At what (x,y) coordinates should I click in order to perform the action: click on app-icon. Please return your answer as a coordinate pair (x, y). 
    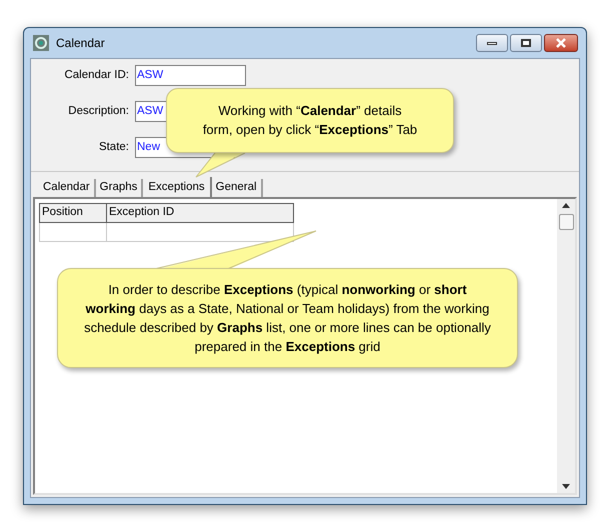
    Looking at the image, I should click on (41, 43).